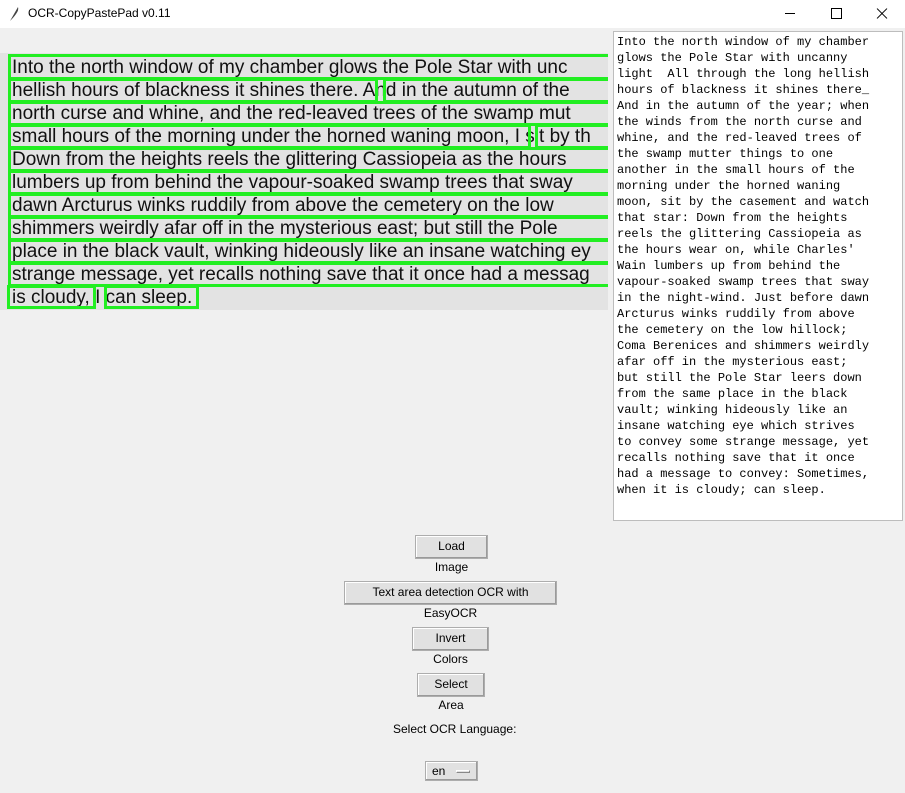 The width and height of the screenshot is (905, 793). What do you see at coordinates (739, 138) in the screenshot?
I see `ocr-output-line: whine, and the red-leaved trees of` at bounding box center [739, 138].